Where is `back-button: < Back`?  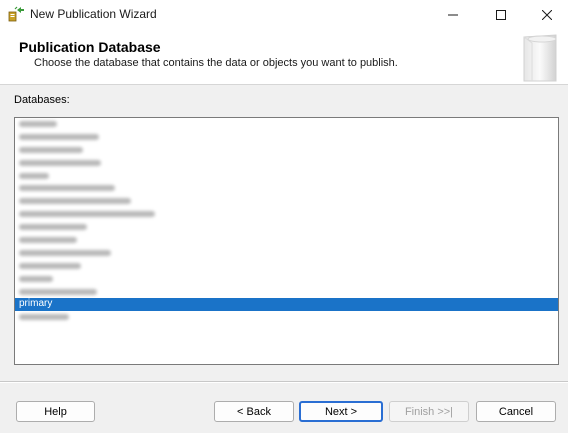
back-button: < Back is located at coordinates (254, 411).